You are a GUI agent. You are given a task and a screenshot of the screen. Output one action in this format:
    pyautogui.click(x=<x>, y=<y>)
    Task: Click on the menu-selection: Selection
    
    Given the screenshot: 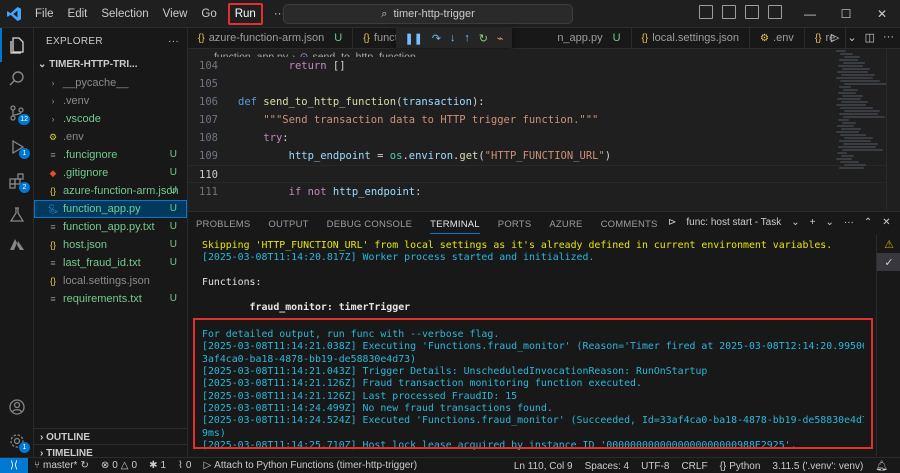 What is the action you would take?
    pyautogui.click(x=124, y=14)
    